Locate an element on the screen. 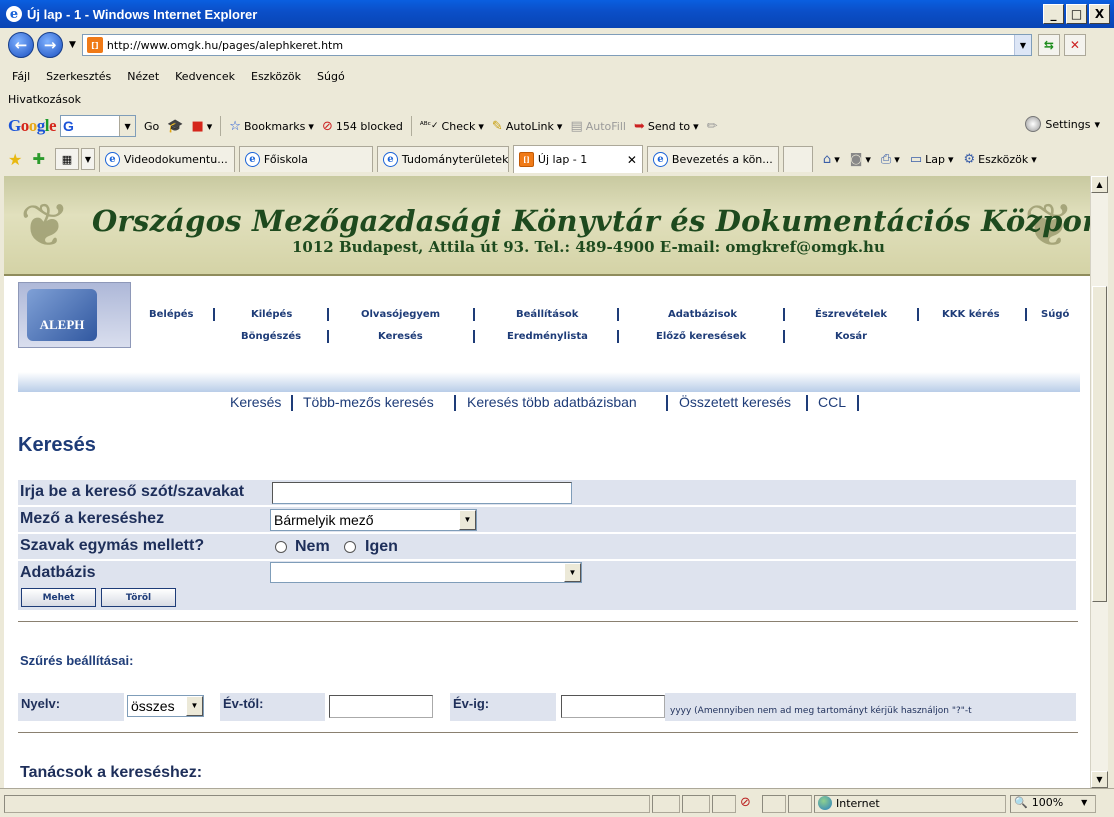  search-submit-button: Mehet is located at coordinates (58, 597).